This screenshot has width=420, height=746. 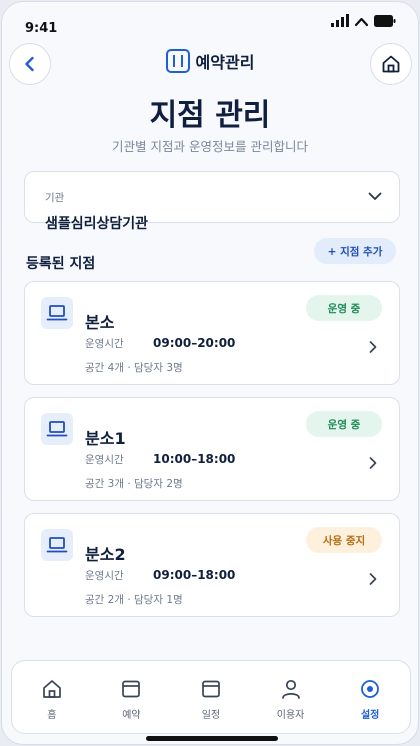 I want to click on branch-meta: 공간 2개 · 담당자 1명, so click(x=134, y=600).